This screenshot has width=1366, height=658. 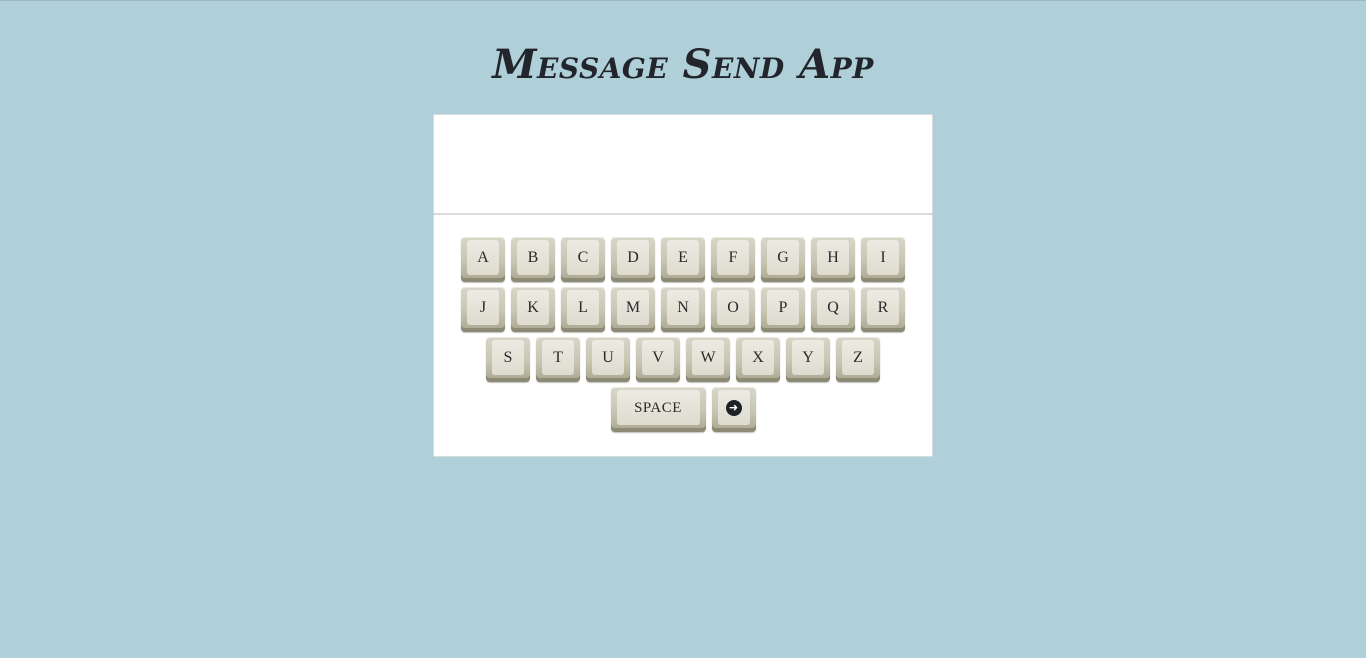 I want to click on key-l: L, so click(x=583, y=309).